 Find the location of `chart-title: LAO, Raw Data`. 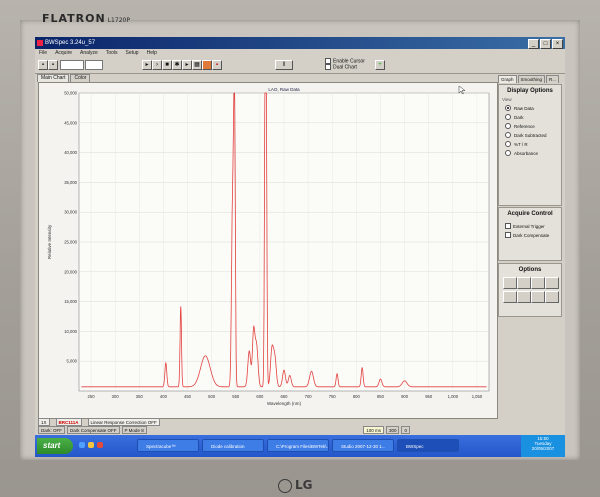

chart-title: LAO, Raw Data is located at coordinates (284, 89).